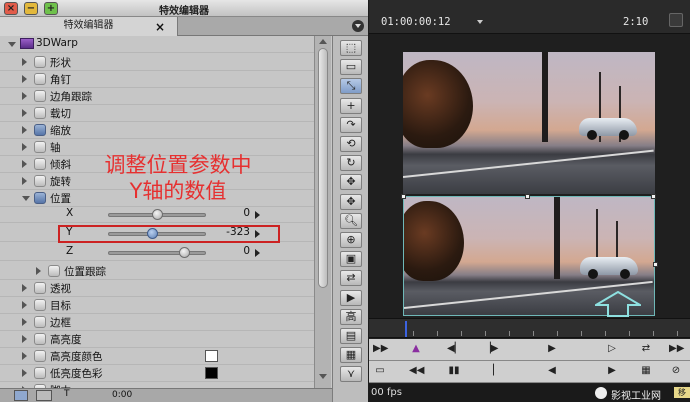  I want to click on param-row: 高亮度, so click(157, 339).